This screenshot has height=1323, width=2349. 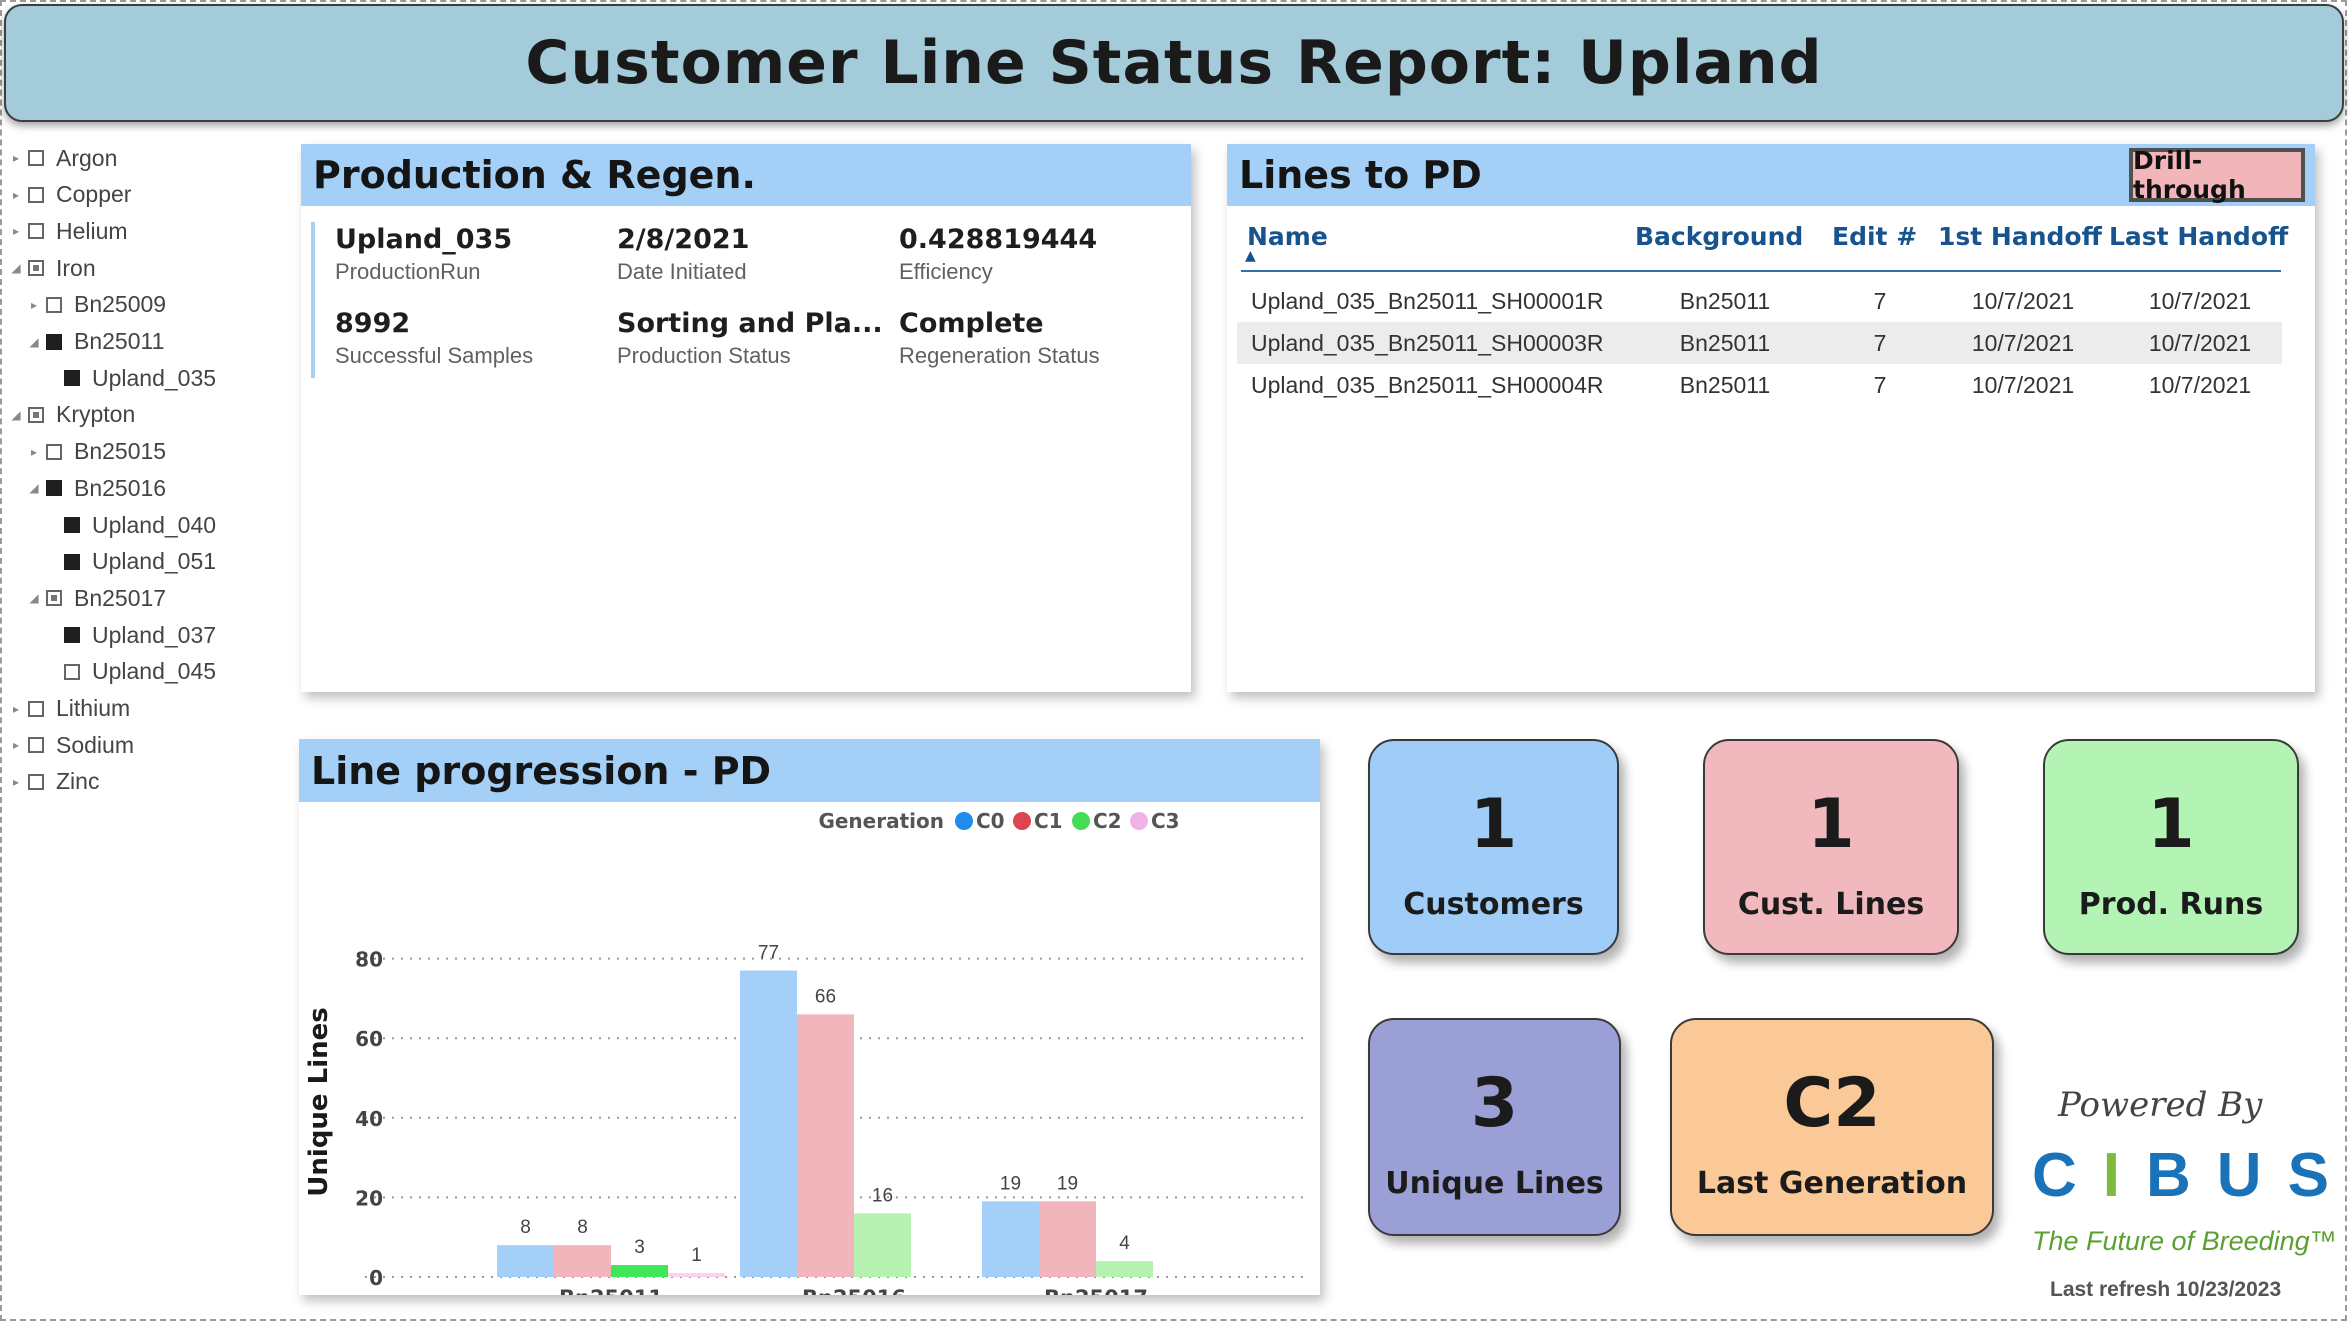 What do you see at coordinates (683, 254) in the screenshot?
I see `date-initiated-field: 2/8/2021 Date Initiated` at bounding box center [683, 254].